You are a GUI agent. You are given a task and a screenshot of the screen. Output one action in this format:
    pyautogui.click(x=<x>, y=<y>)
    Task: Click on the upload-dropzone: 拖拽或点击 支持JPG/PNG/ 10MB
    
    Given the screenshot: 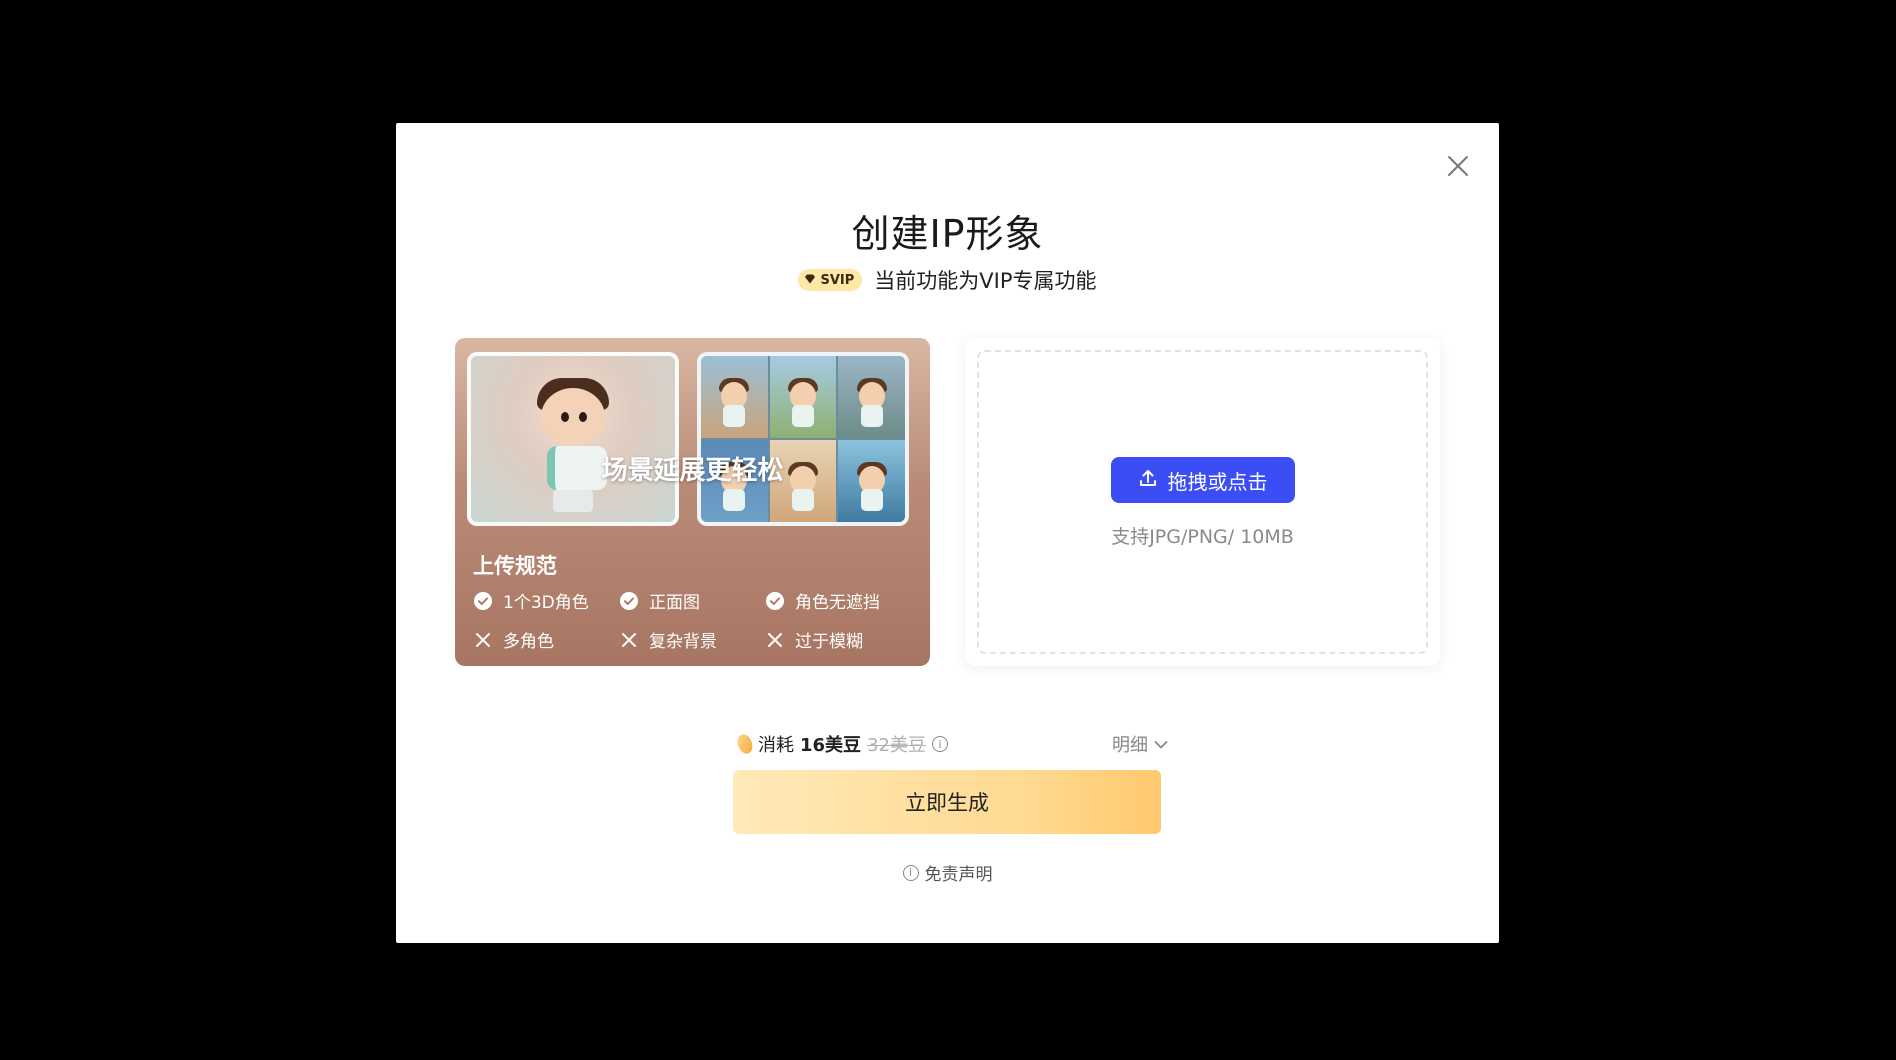 What is the action you would take?
    pyautogui.click(x=1202, y=502)
    